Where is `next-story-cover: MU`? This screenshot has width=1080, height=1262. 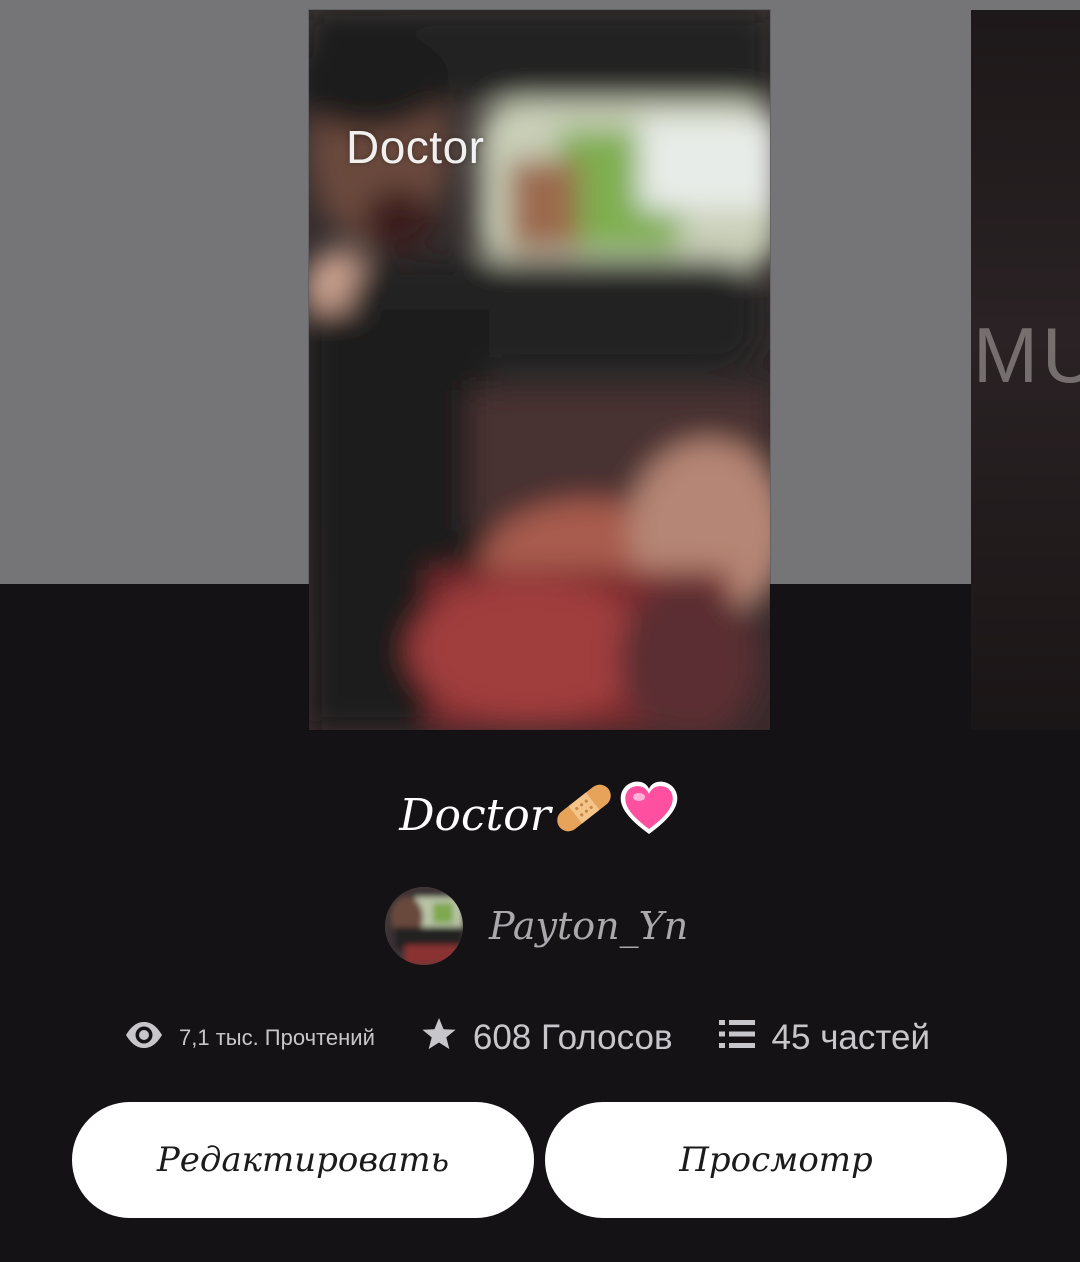
next-story-cover: MU is located at coordinates (1025, 370).